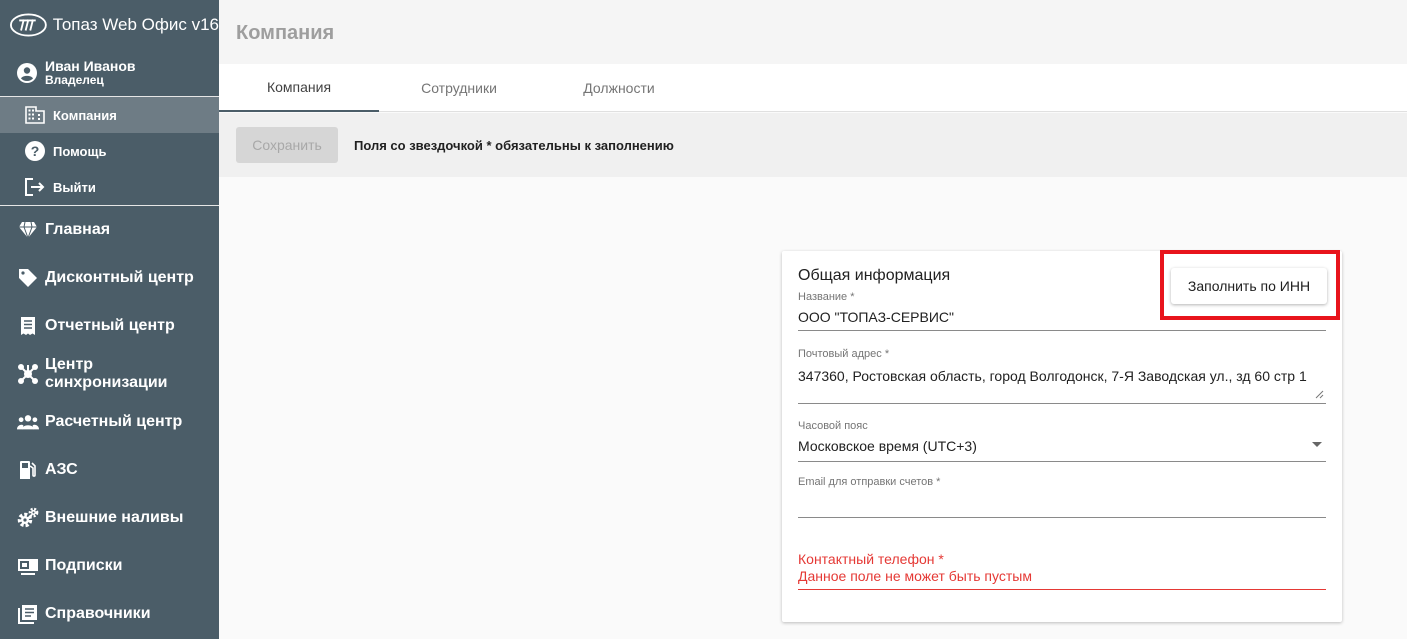 The height and width of the screenshot is (639, 1407). Describe the element at coordinates (1062, 441) in the screenshot. I see `timezone-select: Часовой пояс Московское время (UTC+3)` at that location.